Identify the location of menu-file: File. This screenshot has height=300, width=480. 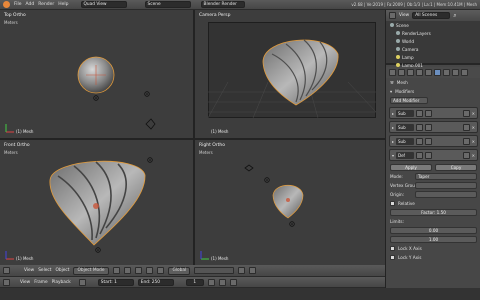
(18, 4).